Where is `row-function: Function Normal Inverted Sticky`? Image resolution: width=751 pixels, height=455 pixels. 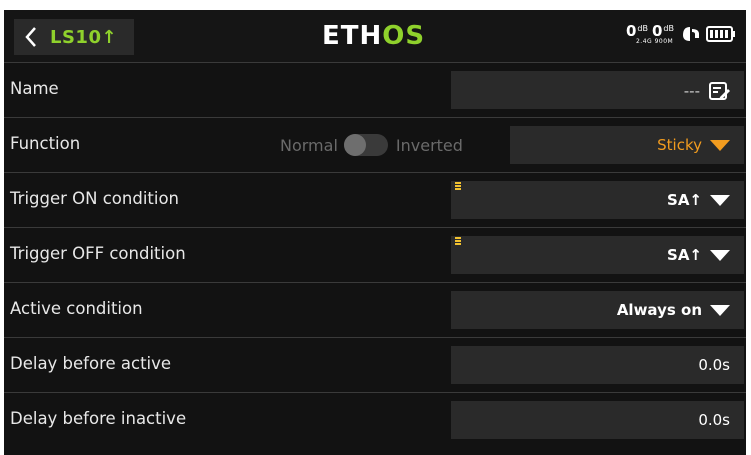 row-function: Function Normal Inverted Sticky is located at coordinates (375, 144).